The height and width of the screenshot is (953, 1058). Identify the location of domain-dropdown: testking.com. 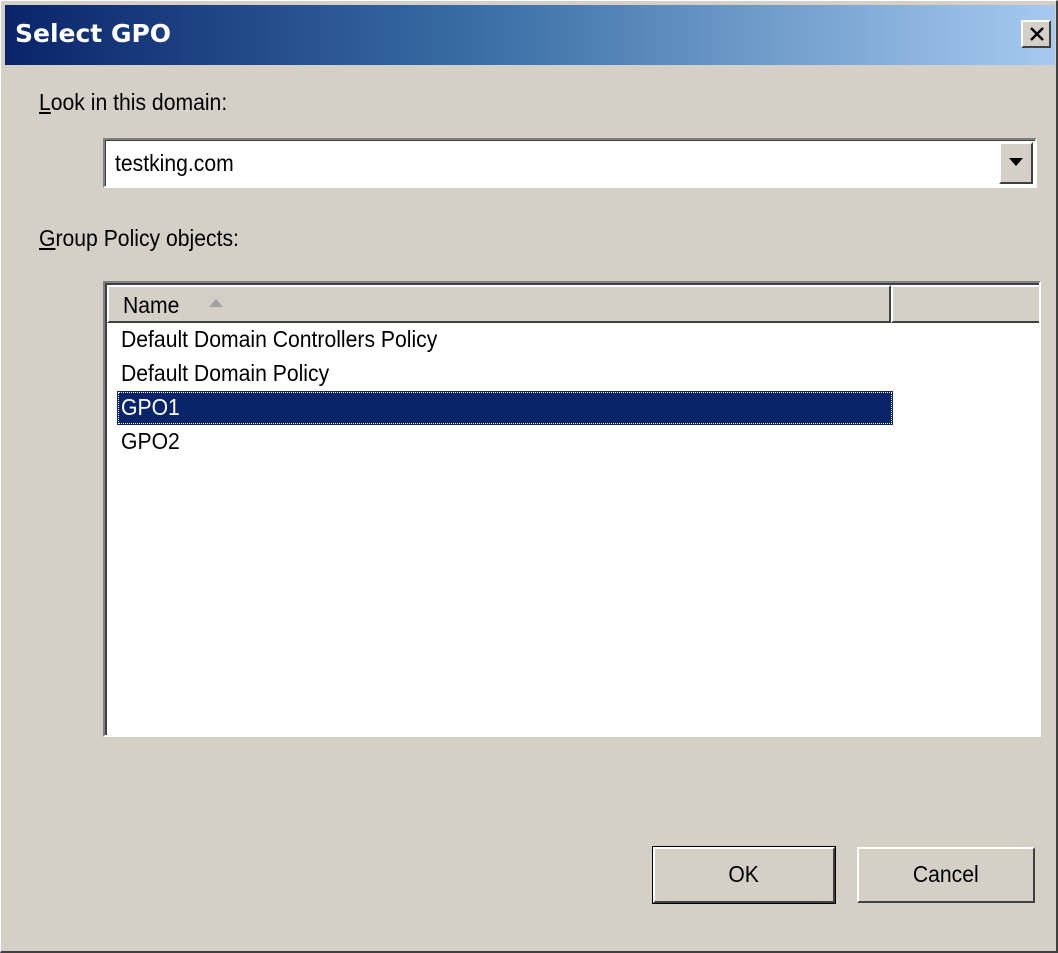
(570, 163).